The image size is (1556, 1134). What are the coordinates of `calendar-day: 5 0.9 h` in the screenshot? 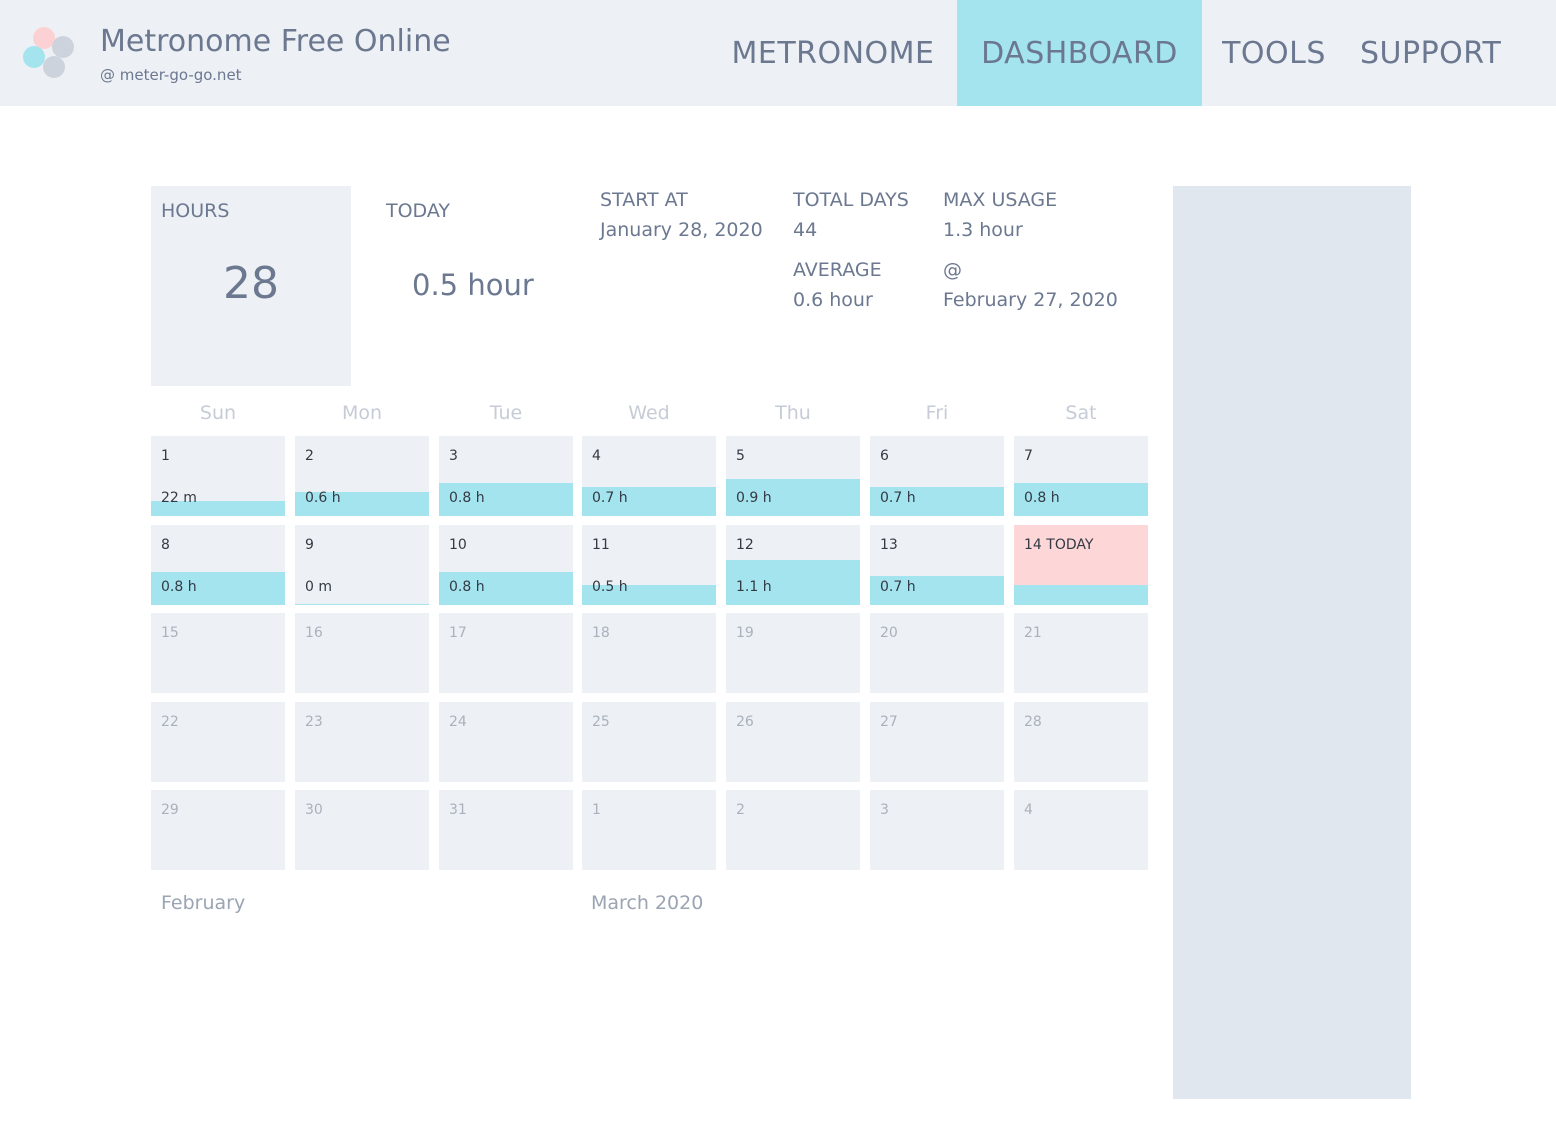 It's located at (793, 476).